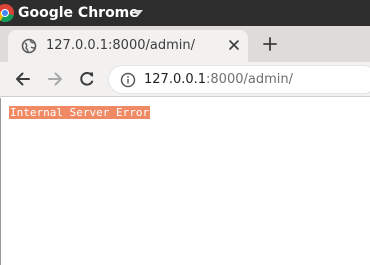 The height and width of the screenshot is (265, 370). Describe the element at coordinates (78, 13) in the screenshot. I see `app-menu-title: Google Chrome` at that location.